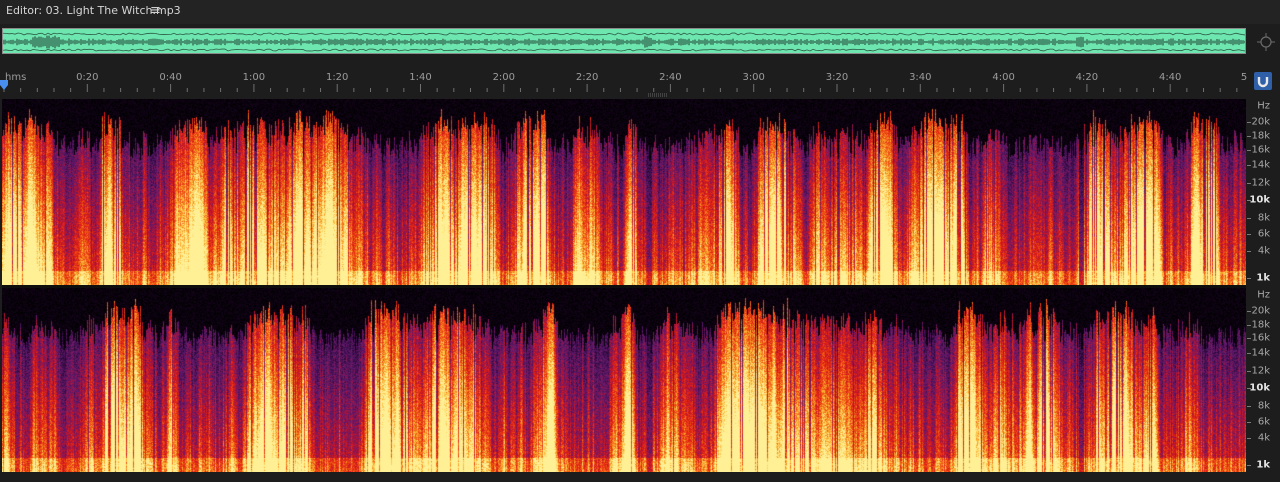 This screenshot has height=482, width=1280. I want to click on frequency-scale-channel-1: Hz 20k 18k 16k 14k 12k 10k 8k 6k 4k 1k, so click(1263, 192).